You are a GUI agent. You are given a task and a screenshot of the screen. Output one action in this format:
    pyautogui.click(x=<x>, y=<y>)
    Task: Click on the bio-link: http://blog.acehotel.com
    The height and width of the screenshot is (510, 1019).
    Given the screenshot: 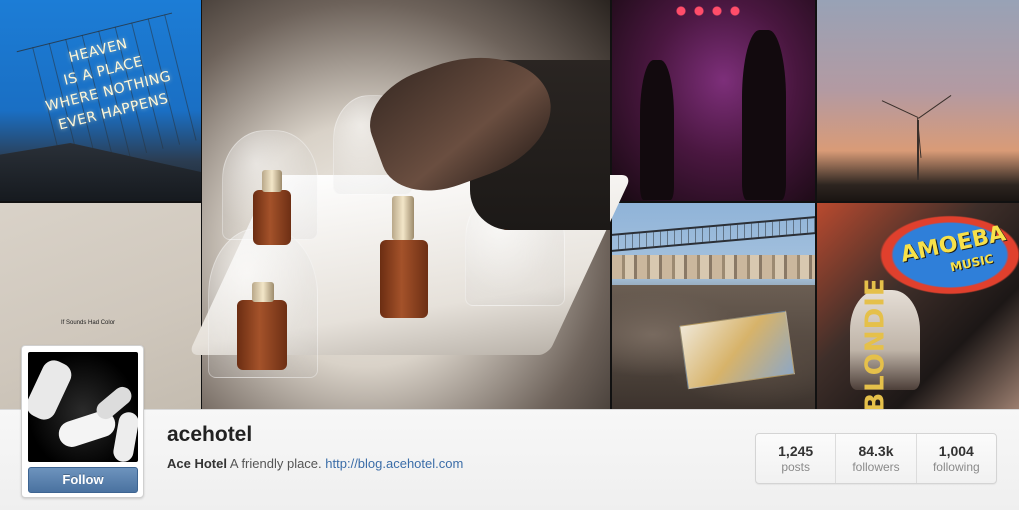 What is the action you would take?
    pyautogui.click(x=394, y=463)
    